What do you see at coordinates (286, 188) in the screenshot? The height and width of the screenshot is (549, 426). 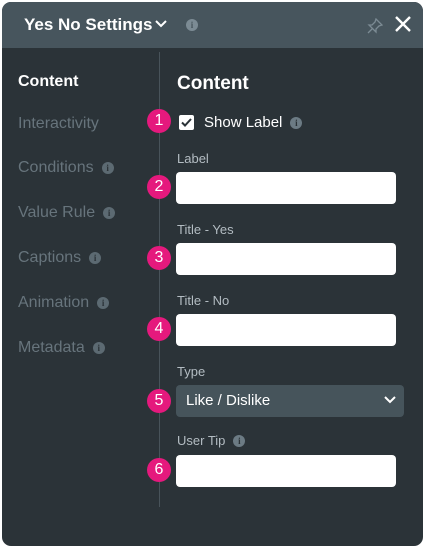 I see `label-input` at bounding box center [286, 188].